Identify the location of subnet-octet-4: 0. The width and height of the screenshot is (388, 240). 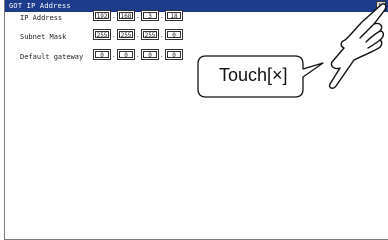
(174, 34).